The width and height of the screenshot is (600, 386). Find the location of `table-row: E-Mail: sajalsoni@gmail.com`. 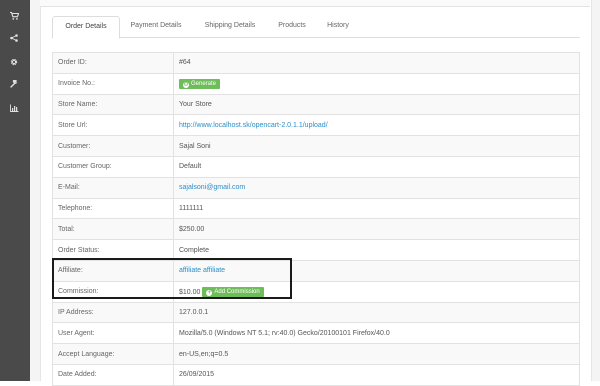

table-row: E-Mail: sajalsoni@gmail.com is located at coordinates (316, 187).